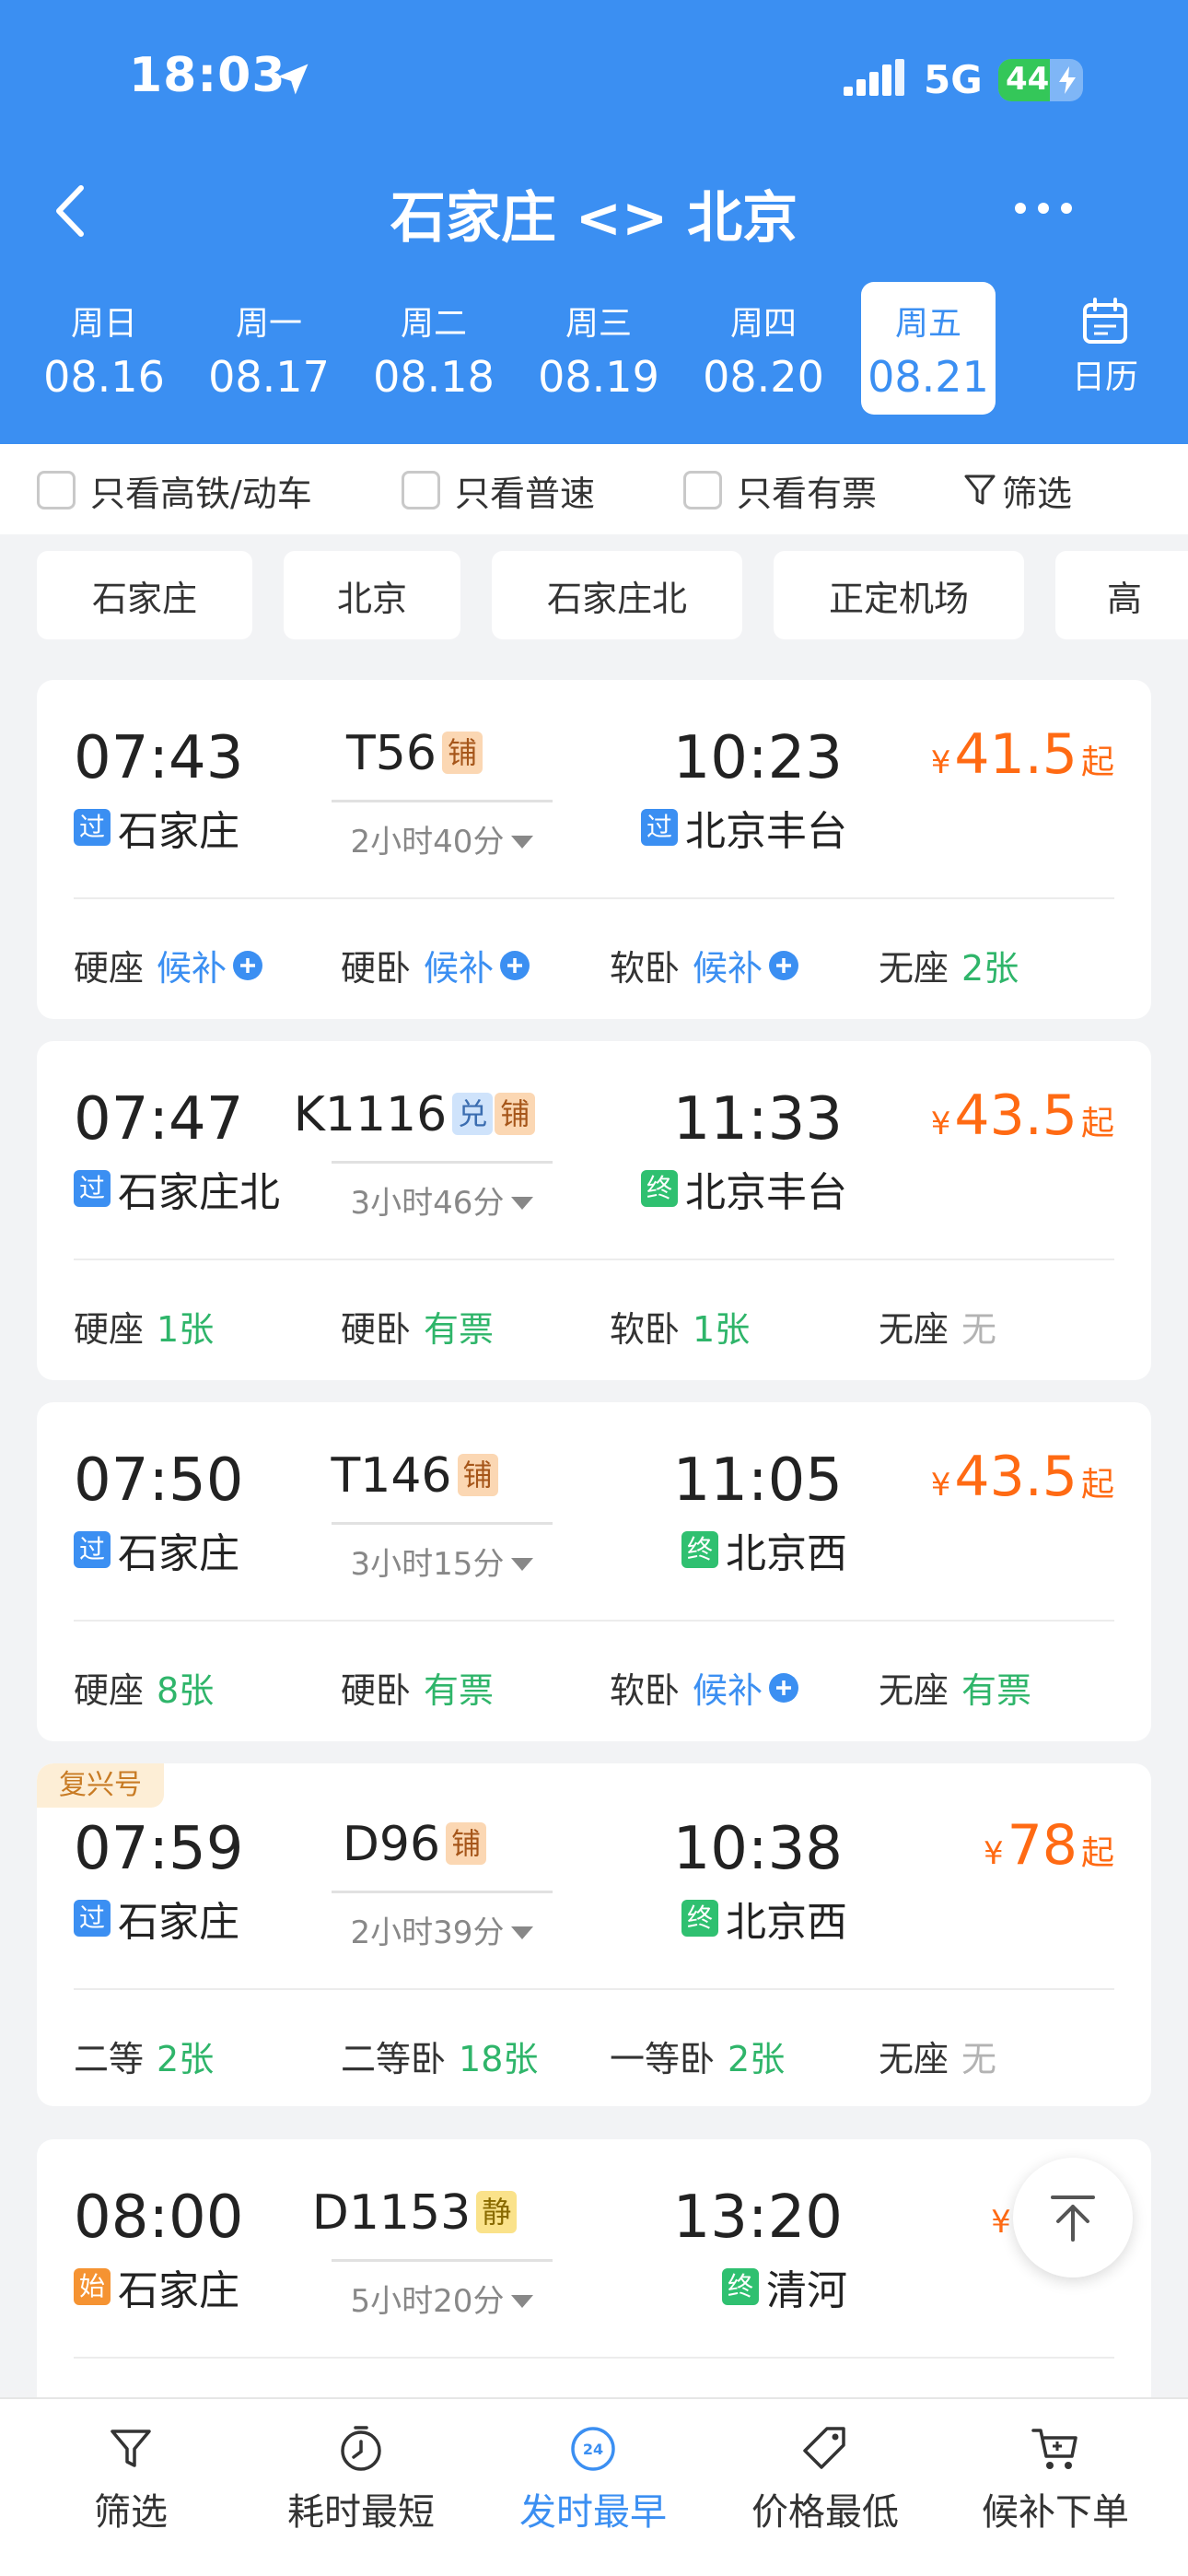 The width and height of the screenshot is (1188, 2576). I want to click on weekday-label: 周五, so click(927, 324).